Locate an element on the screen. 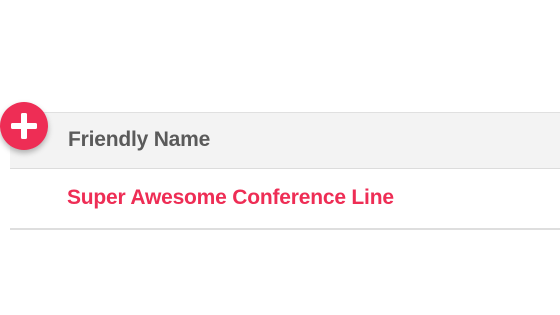 The height and width of the screenshot is (315, 560). add-button is located at coordinates (24, 126).